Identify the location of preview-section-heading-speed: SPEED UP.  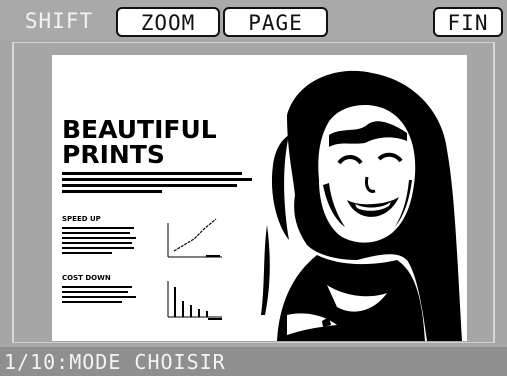
(81, 219).